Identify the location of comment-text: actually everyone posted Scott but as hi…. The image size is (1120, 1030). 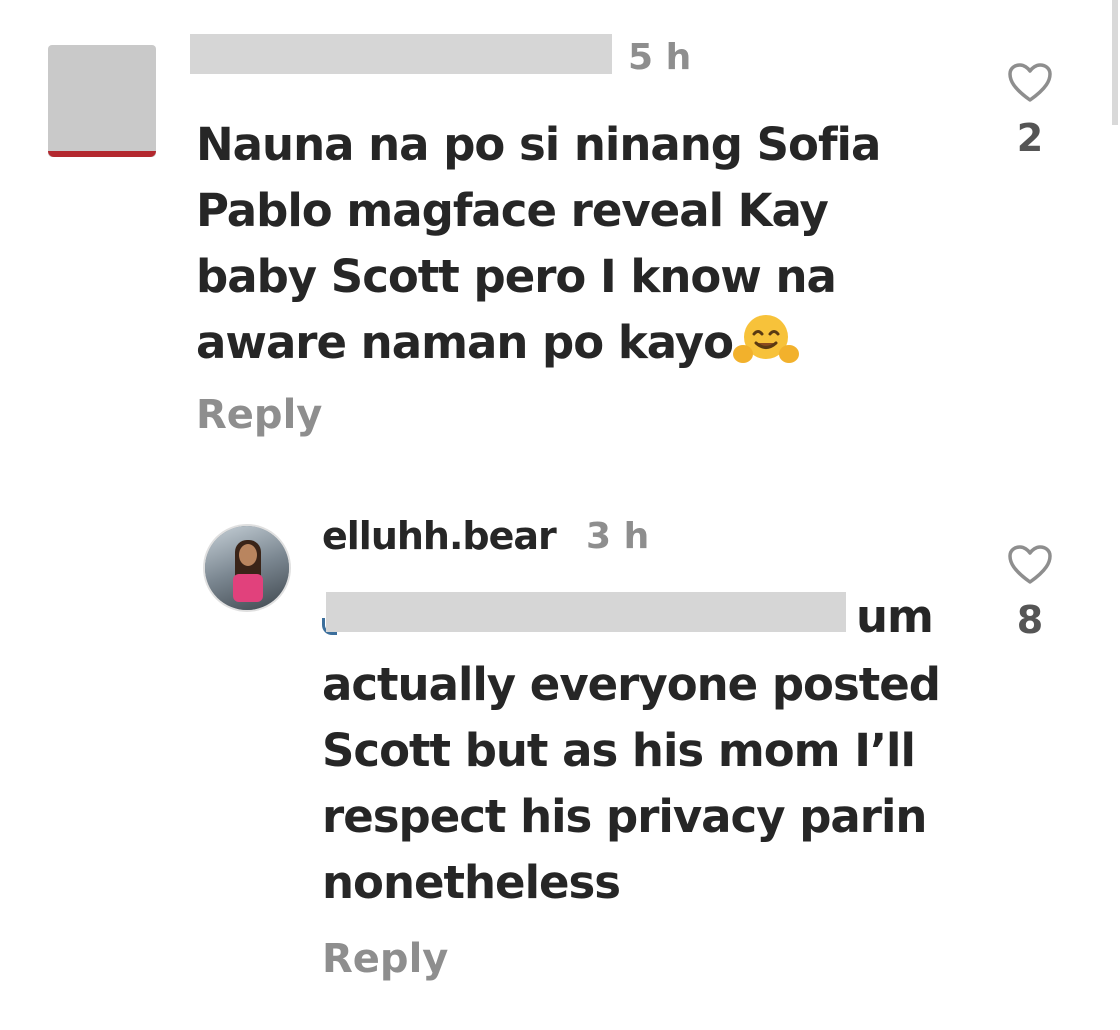
(631, 783).